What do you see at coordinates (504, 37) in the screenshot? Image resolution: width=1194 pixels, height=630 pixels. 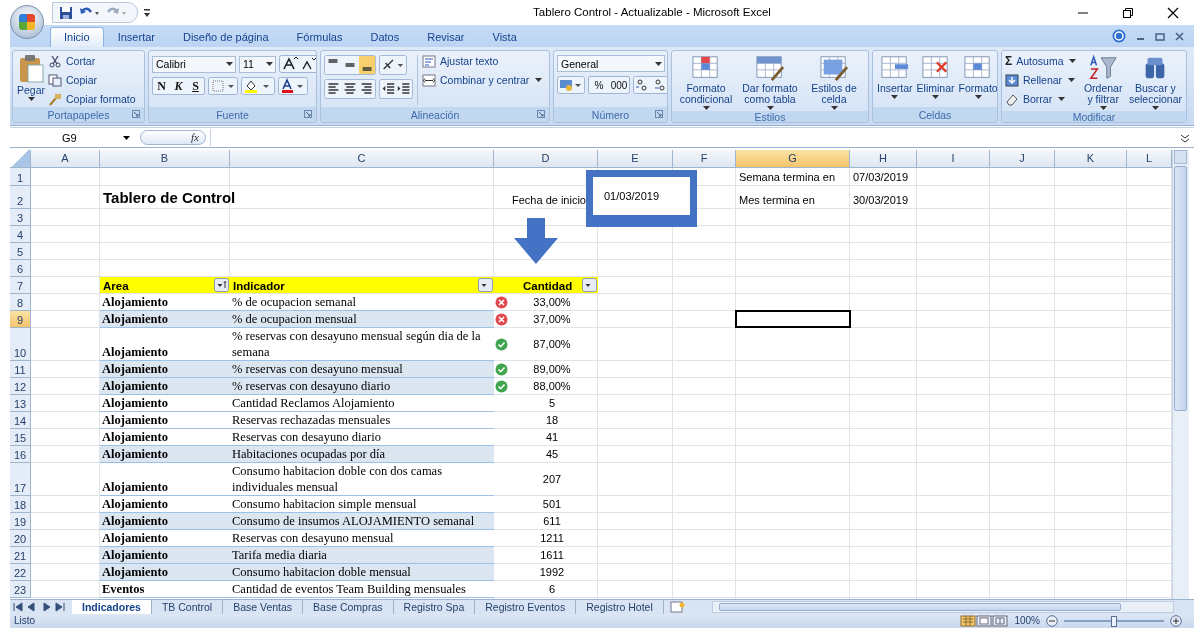 I see `ribbon-tab: Vista` at bounding box center [504, 37].